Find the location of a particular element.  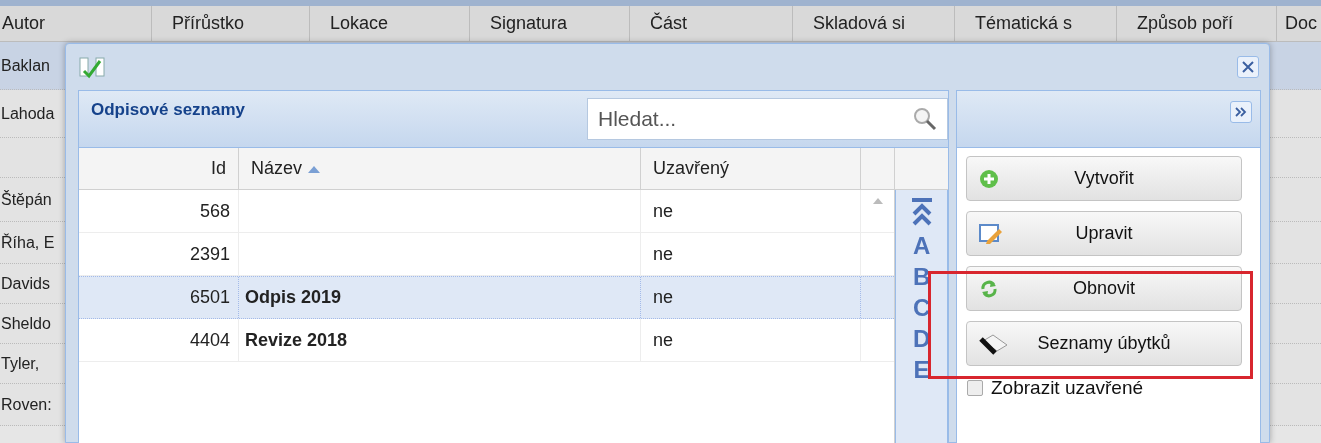

column-header: Skladová si is located at coordinates (874, 23).